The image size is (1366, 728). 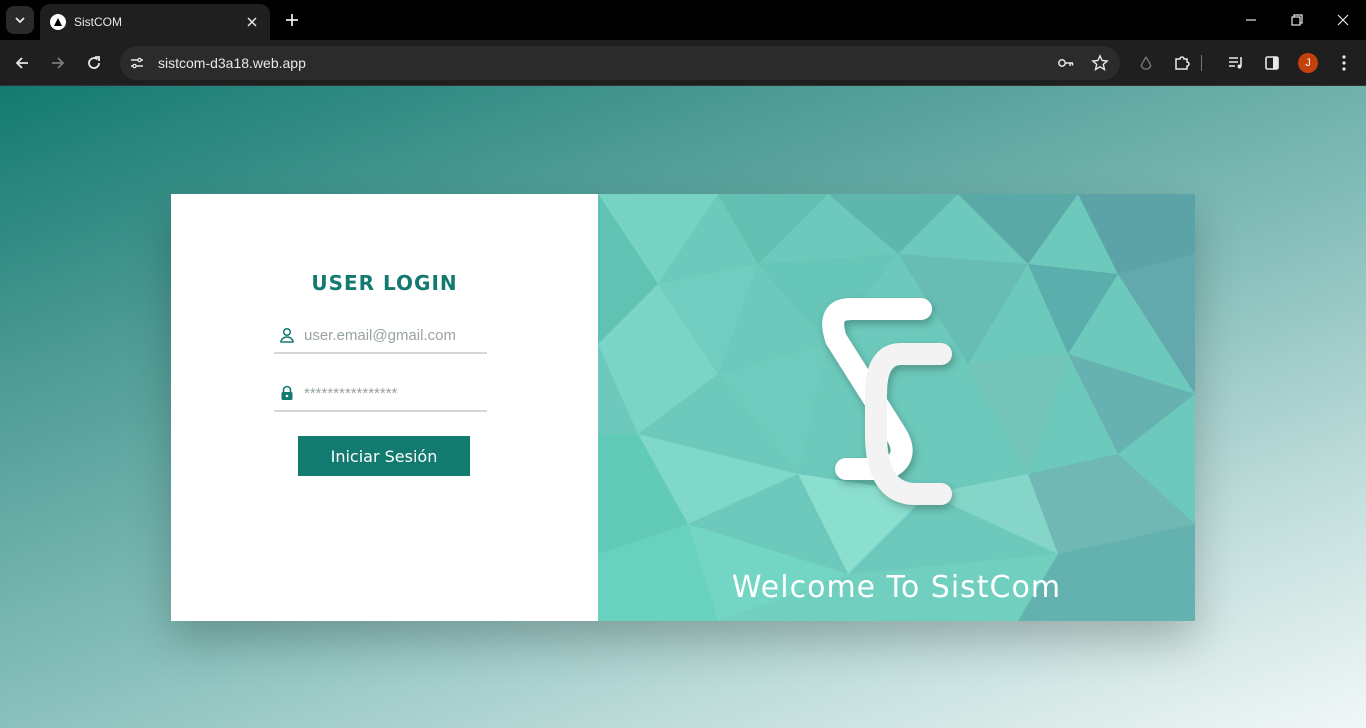 I want to click on new-tab-button, so click(x=292, y=20).